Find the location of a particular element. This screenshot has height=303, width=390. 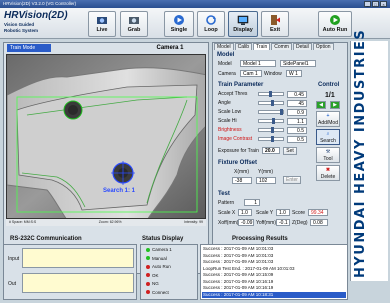

camera-select: Cam 1 is located at coordinates (251, 73).